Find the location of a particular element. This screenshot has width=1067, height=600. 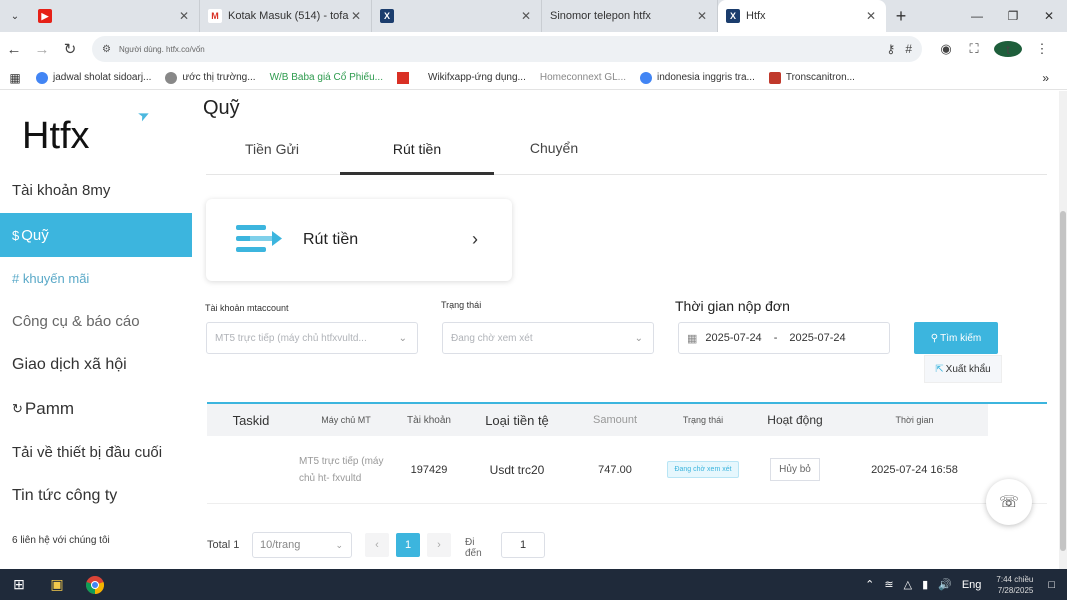

dollar-coin-icon: $ is located at coordinates (16, 235).